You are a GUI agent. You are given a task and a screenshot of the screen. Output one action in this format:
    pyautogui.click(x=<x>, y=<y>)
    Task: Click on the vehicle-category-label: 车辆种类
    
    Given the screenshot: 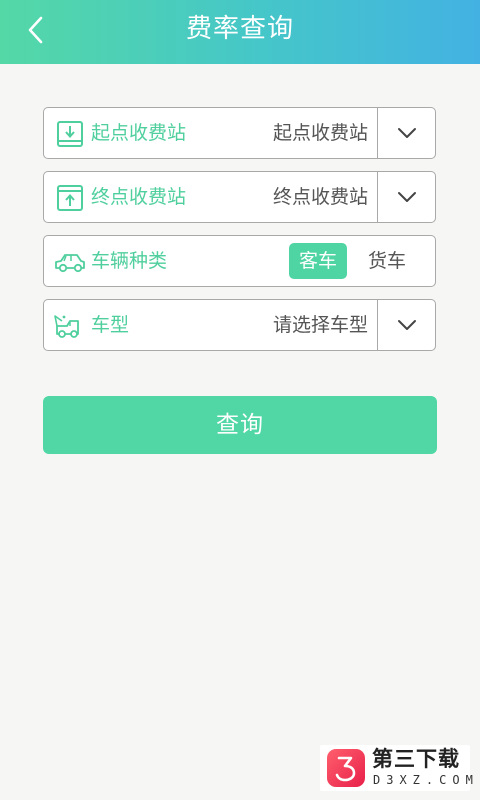 What is the action you would take?
    pyautogui.click(x=129, y=261)
    